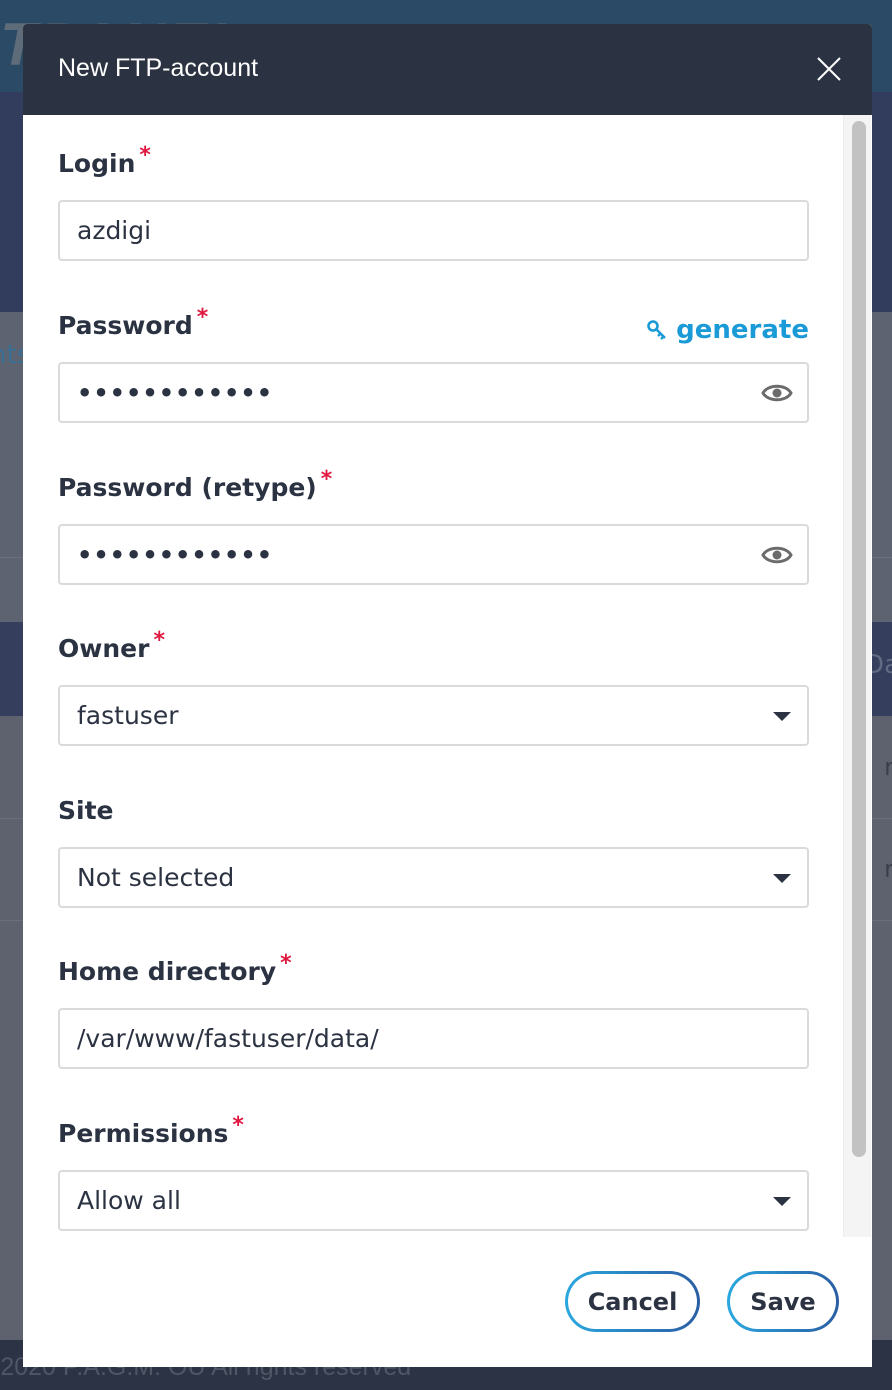  What do you see at coordinates (433, 1038) in the screenshot?
I see `home-directory-input: /var/www/fastuser/data/` at bounding box center [433, 1038].